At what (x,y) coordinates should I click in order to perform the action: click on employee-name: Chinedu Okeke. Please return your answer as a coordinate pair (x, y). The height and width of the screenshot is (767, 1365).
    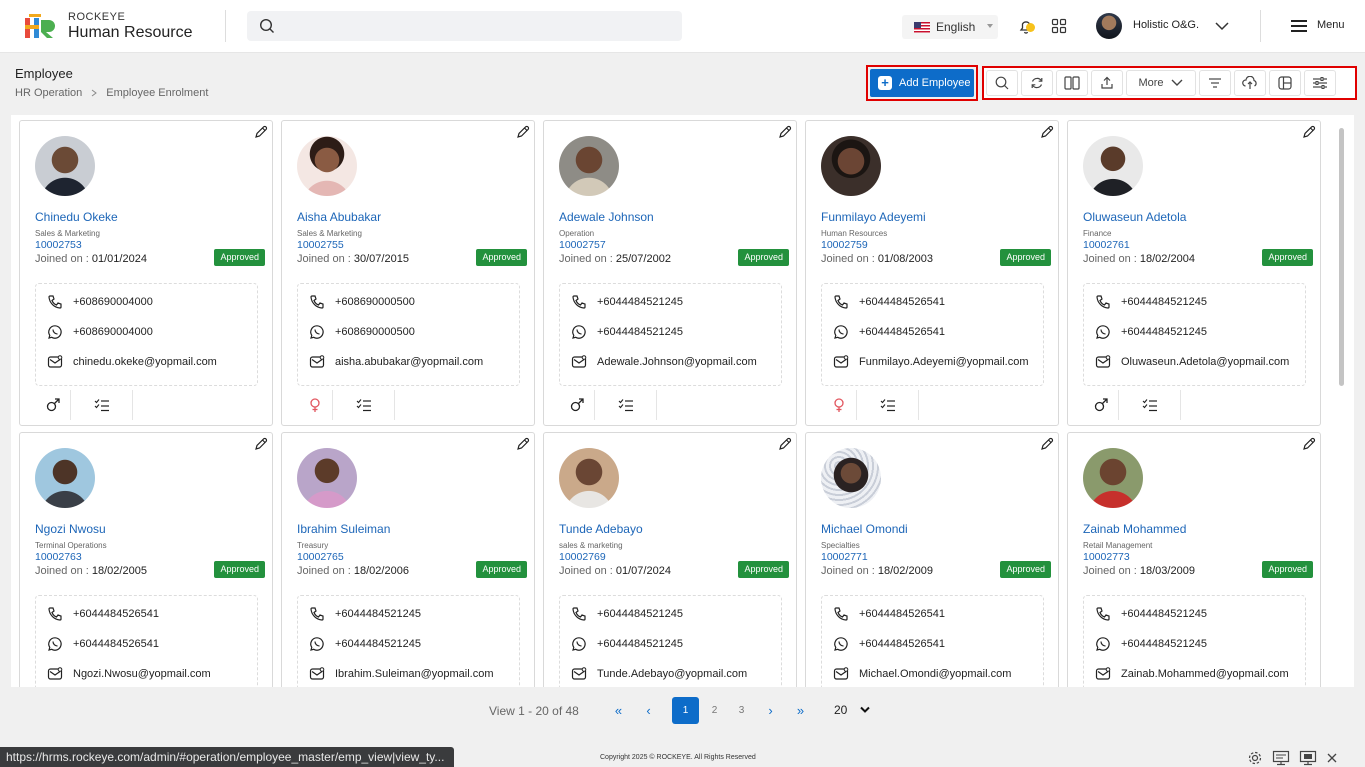
    Looking at the image, I should click on (76, 217).